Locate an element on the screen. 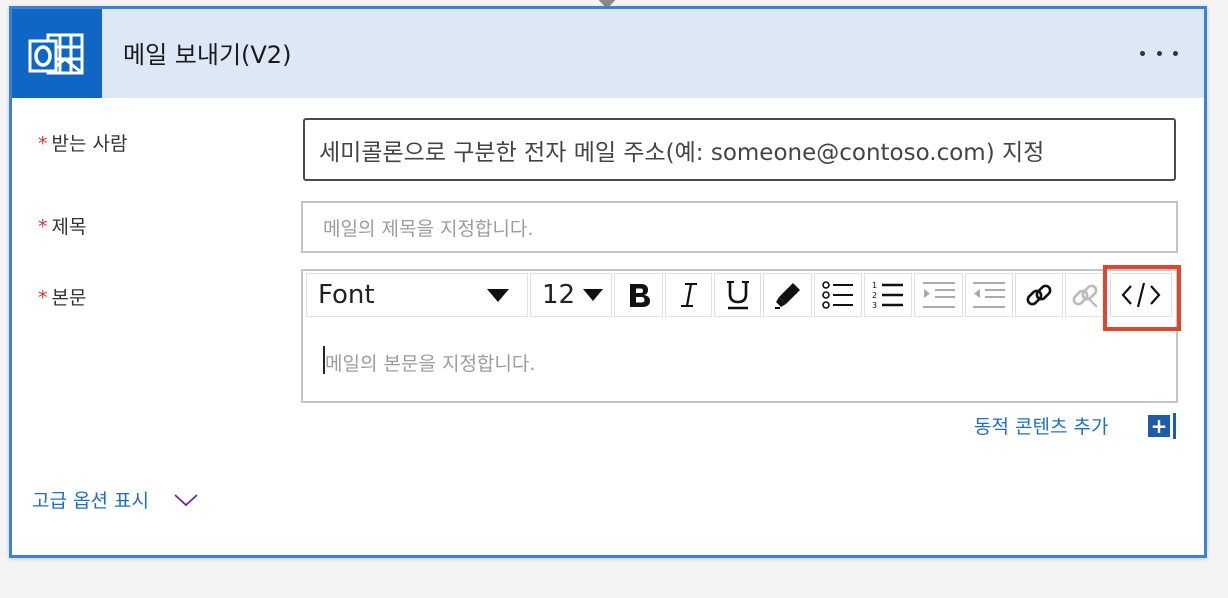  link-button is located at coordinates (1039, 295).